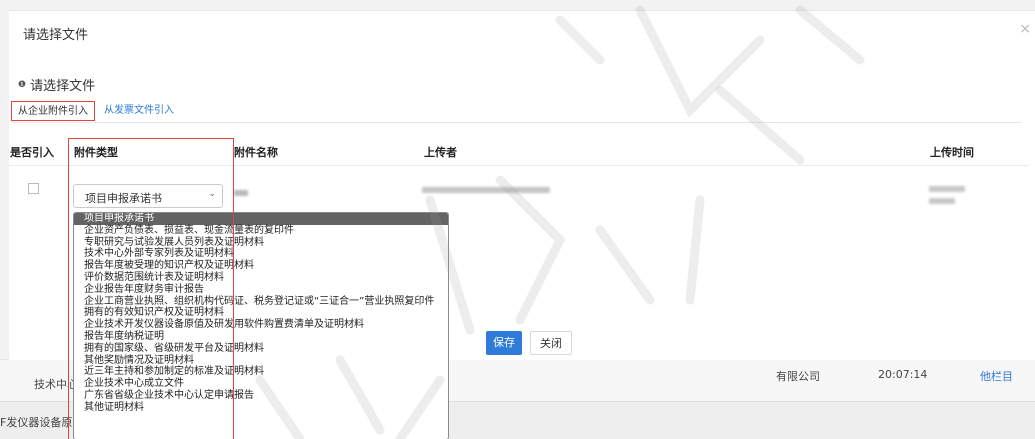 This screenshot has height=439, width=1035. Describe the element at coordinates (486, 190) in the screenshot. I see `redacted-uploader` at that location.